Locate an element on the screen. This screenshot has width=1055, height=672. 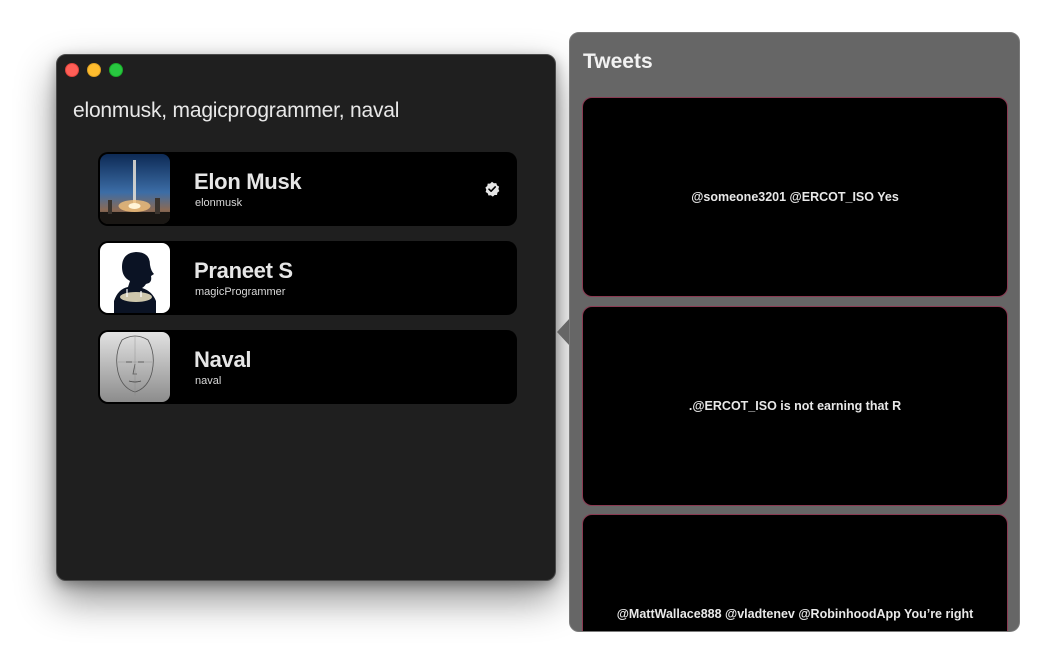
silhouette-avatar is located at coordinates (135, 278).